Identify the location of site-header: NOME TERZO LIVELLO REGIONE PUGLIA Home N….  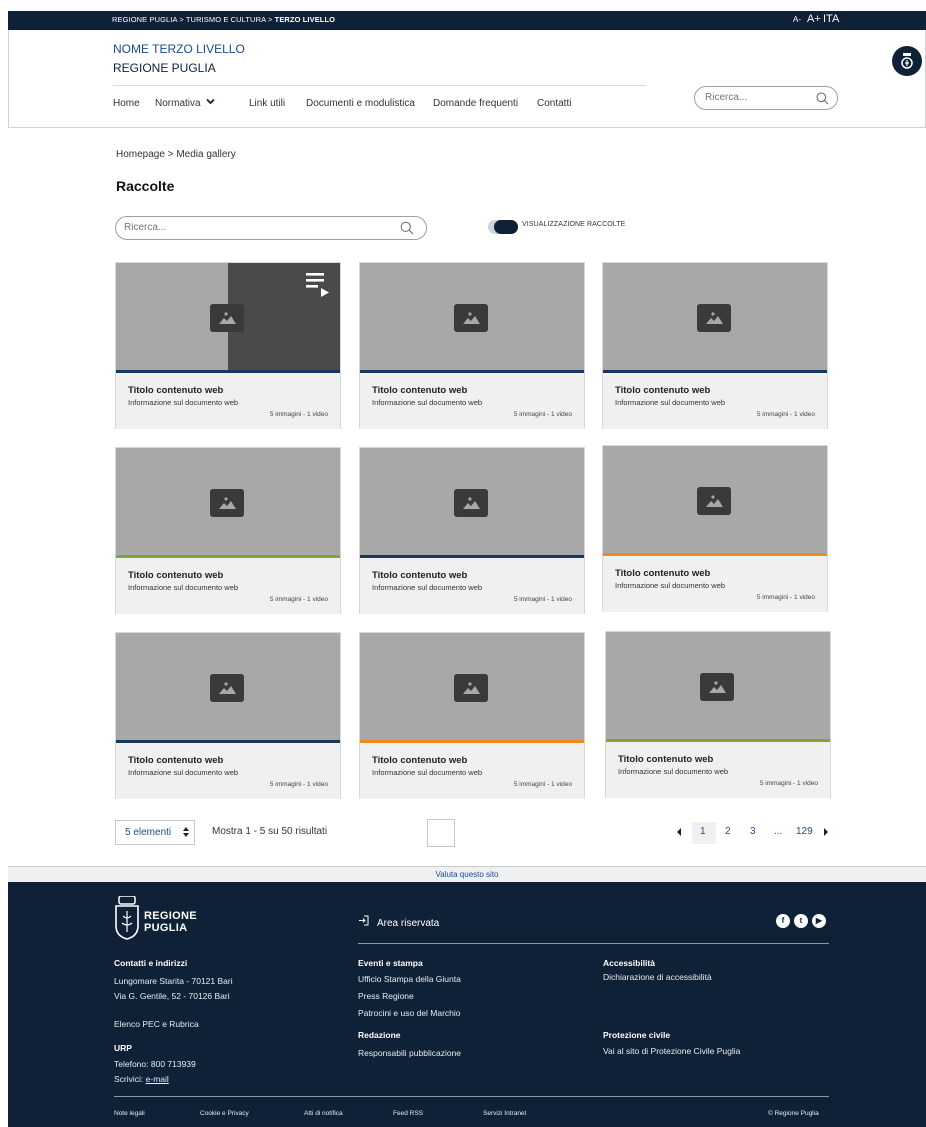
(467, 79).